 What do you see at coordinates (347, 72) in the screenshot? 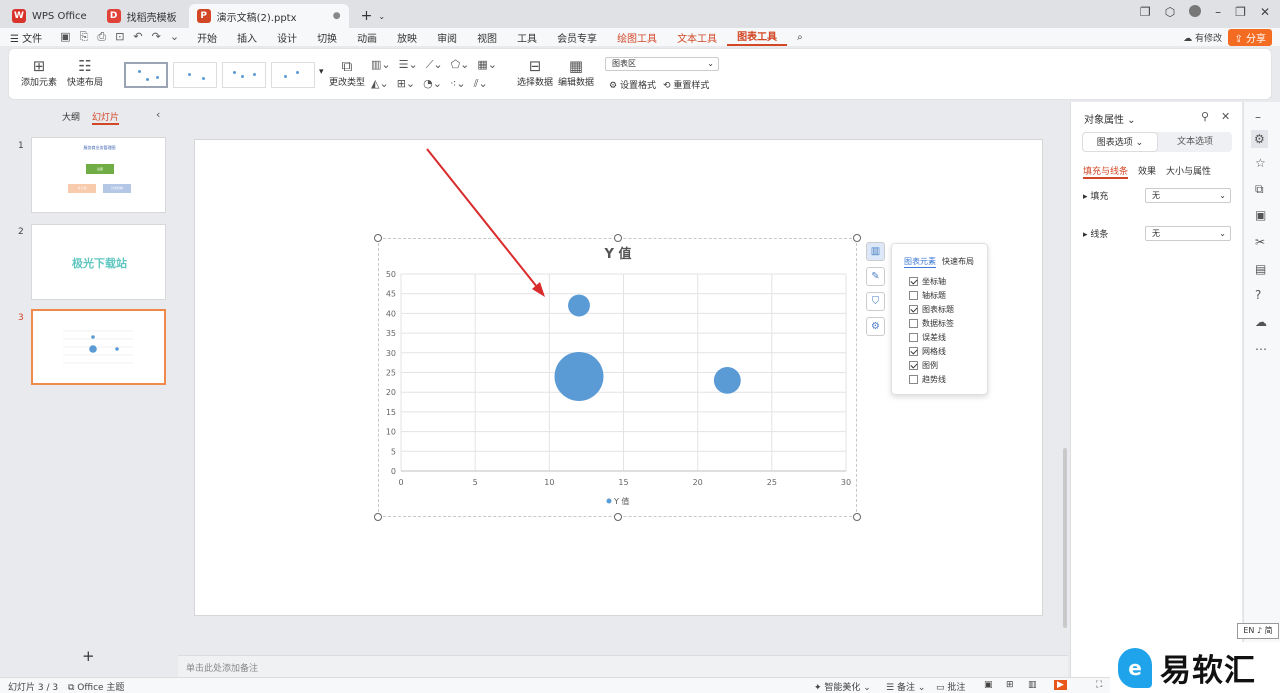
I see `change-type-button: ⧉ 更改类型` at bounding box center [347, 72].